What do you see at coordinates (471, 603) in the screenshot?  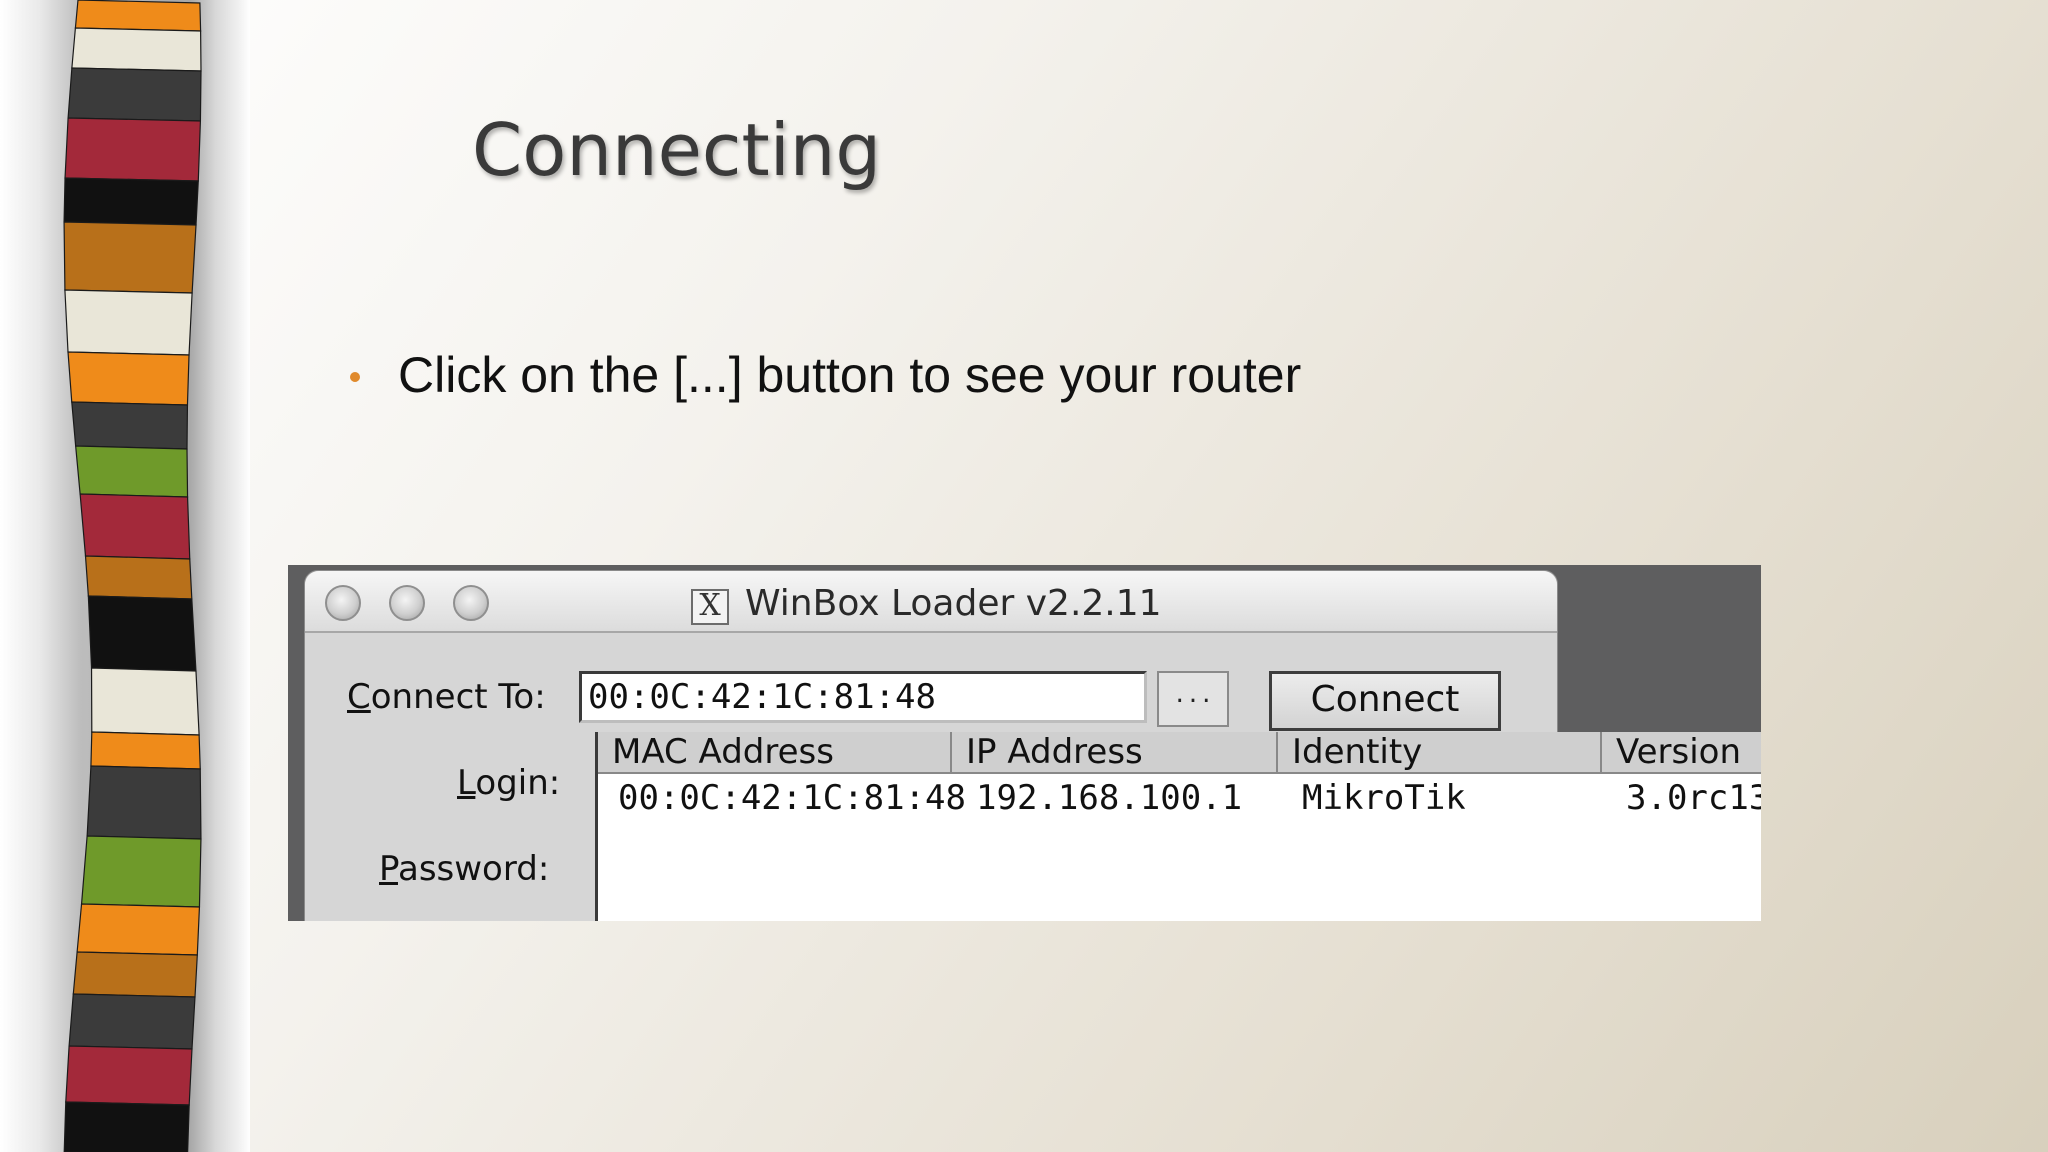 I see `maximize-window-icon` at bounding box center [471, 603].